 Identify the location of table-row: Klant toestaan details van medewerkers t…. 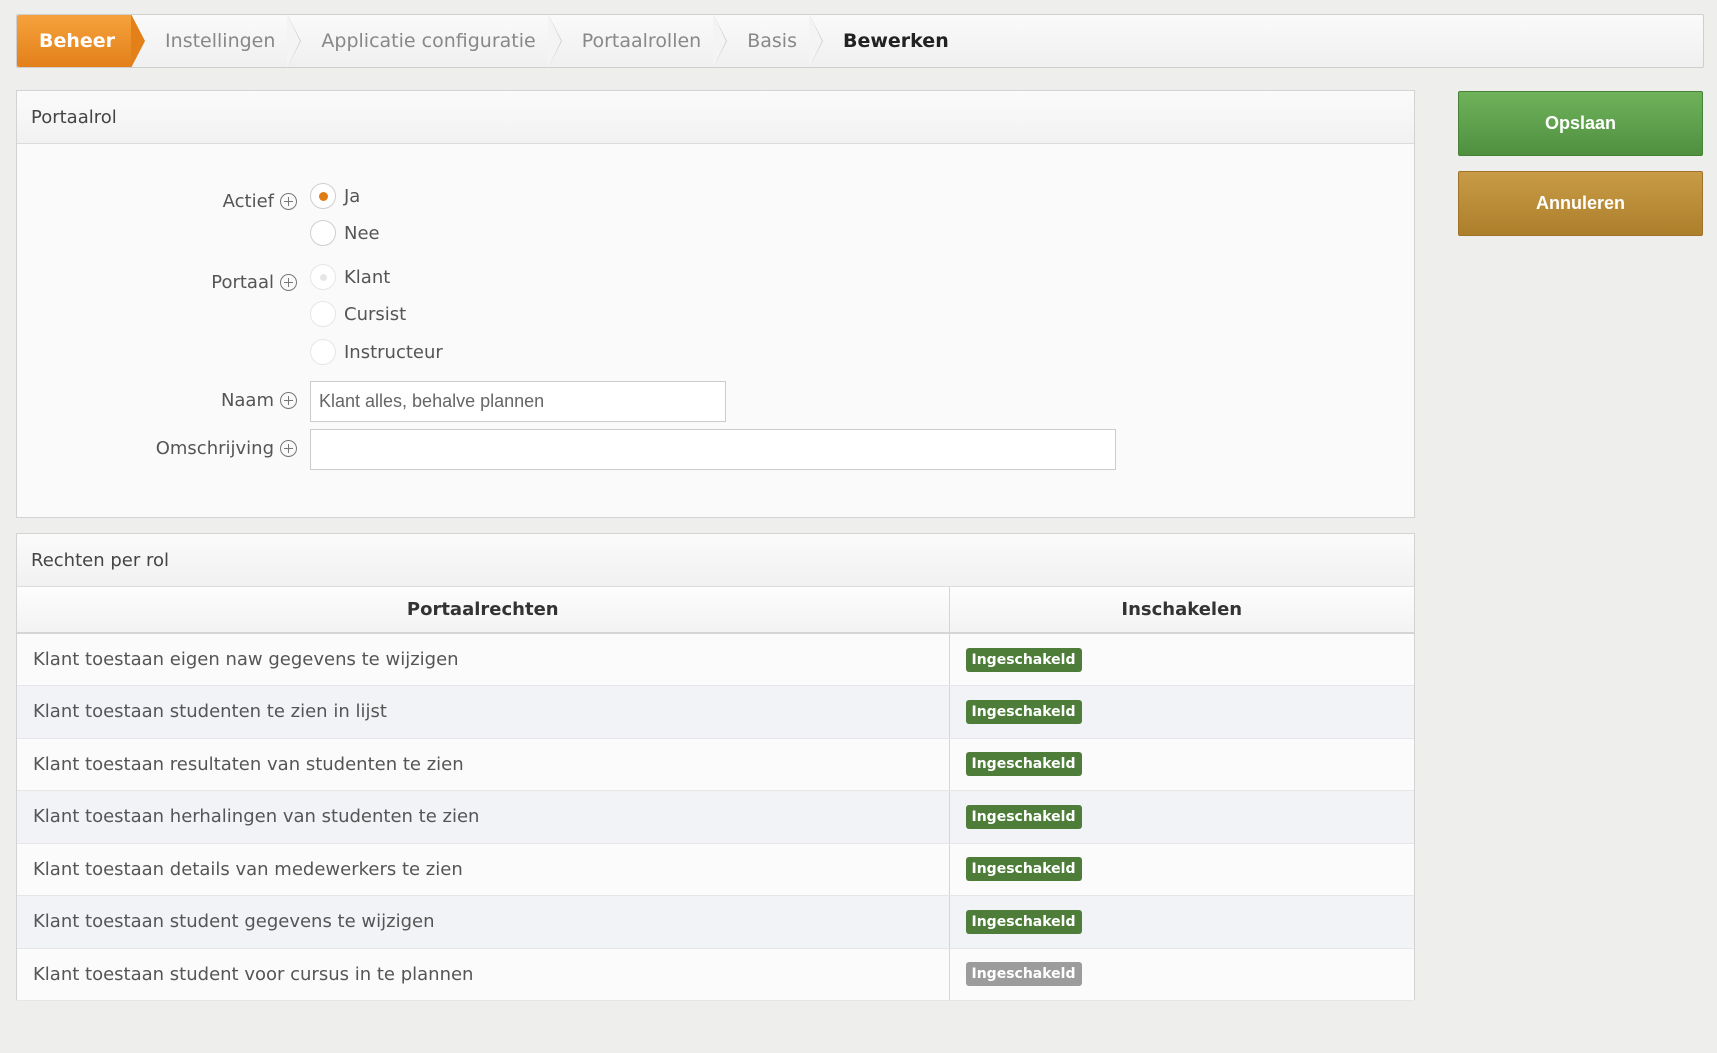
(715, 869).